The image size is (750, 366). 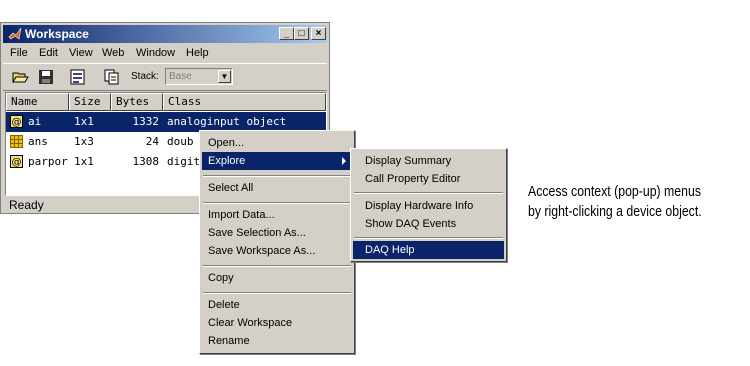 I want to click on cell-size: 1x3, so click(x=84, y=141).